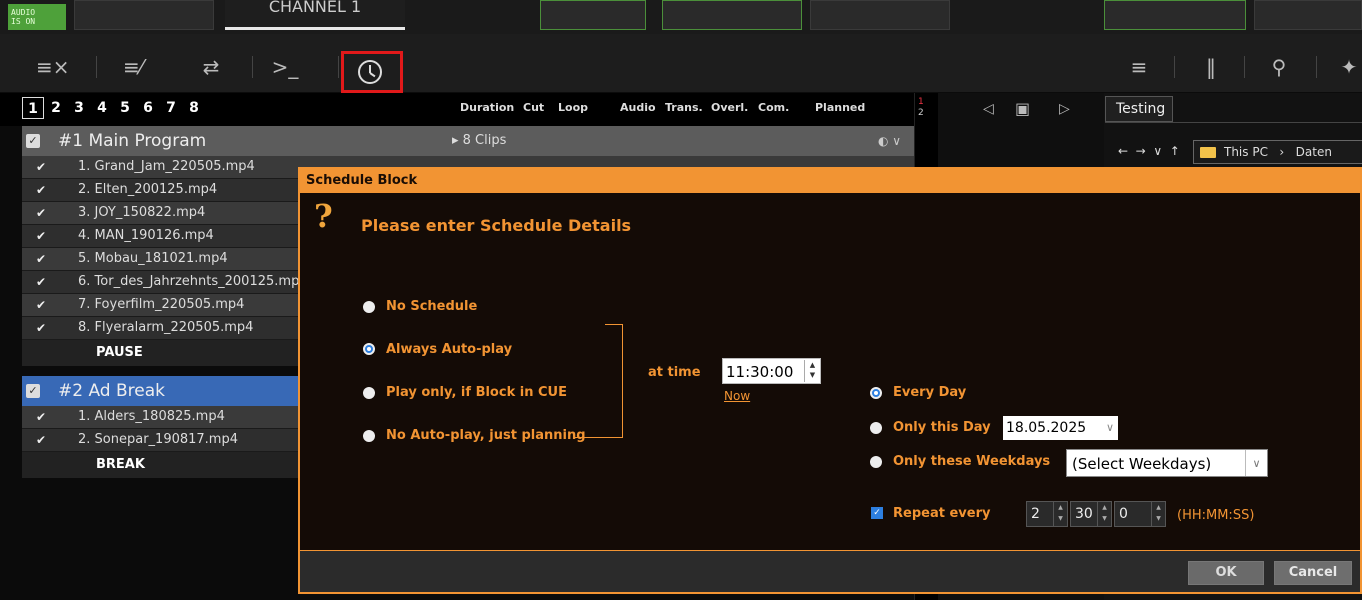 The width and height of the screenshot is (1362, 600). What do you see at coordinates (479, 141) in the screenshot?
I see `clips-summary: ▸ 8 Clips` at bounding box center [479, 141].